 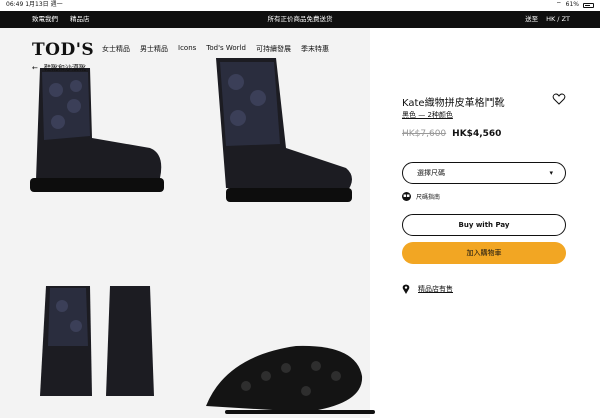 What do you see at coordinates (226, 49) in the screenshot?
I see `nav-tods-world: Tod's World` at bounding box center [226, 49].